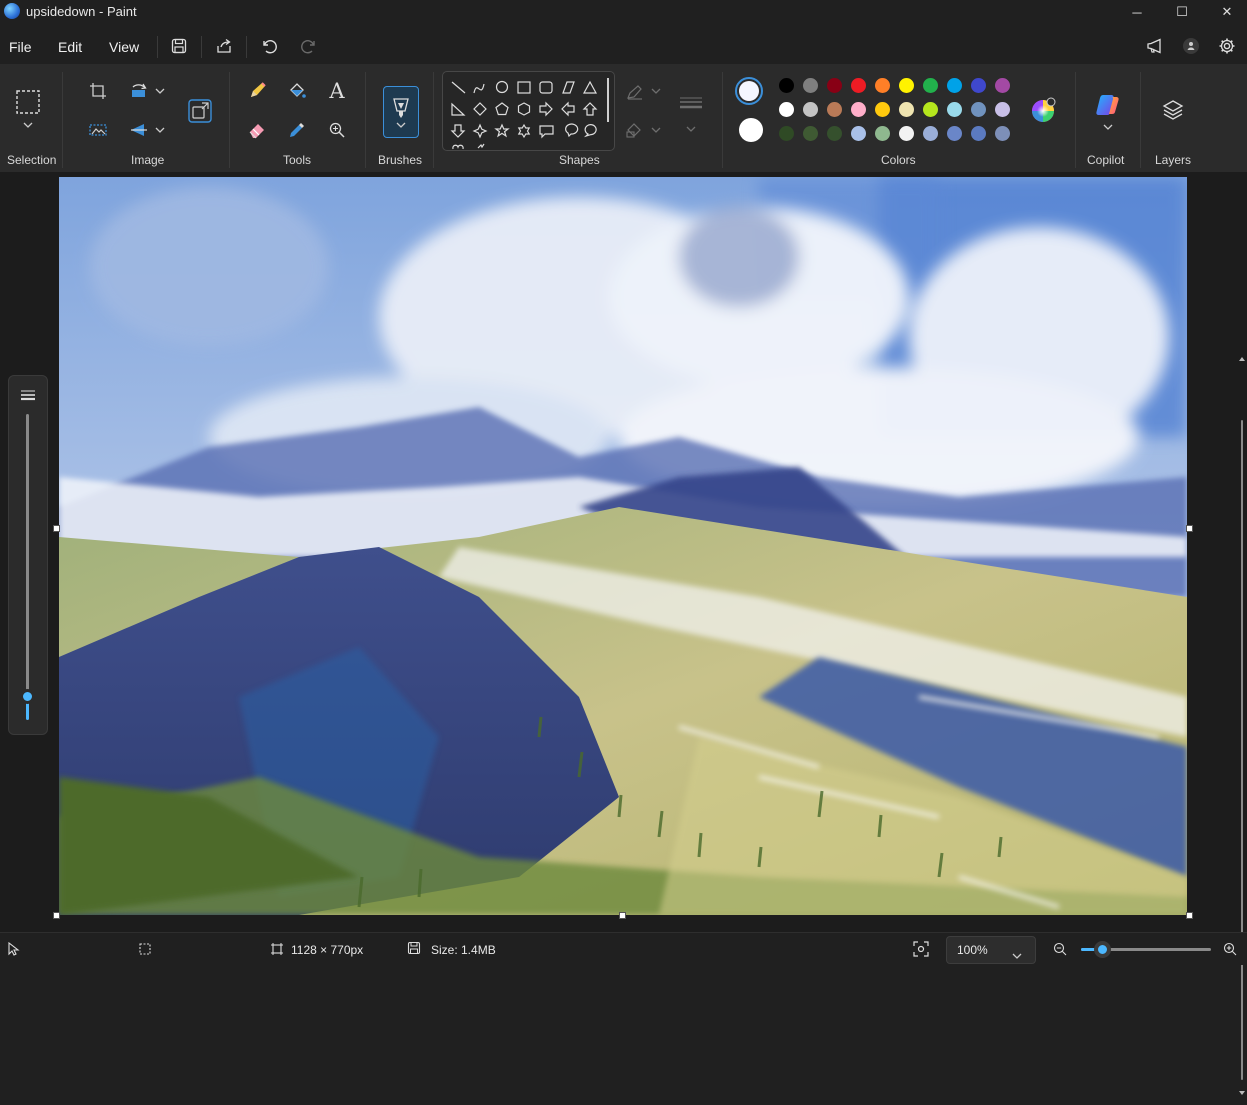 The height and width of the screenshot is (1105, 1247). I want to click on shape-fill-icon, so click(635, 130).